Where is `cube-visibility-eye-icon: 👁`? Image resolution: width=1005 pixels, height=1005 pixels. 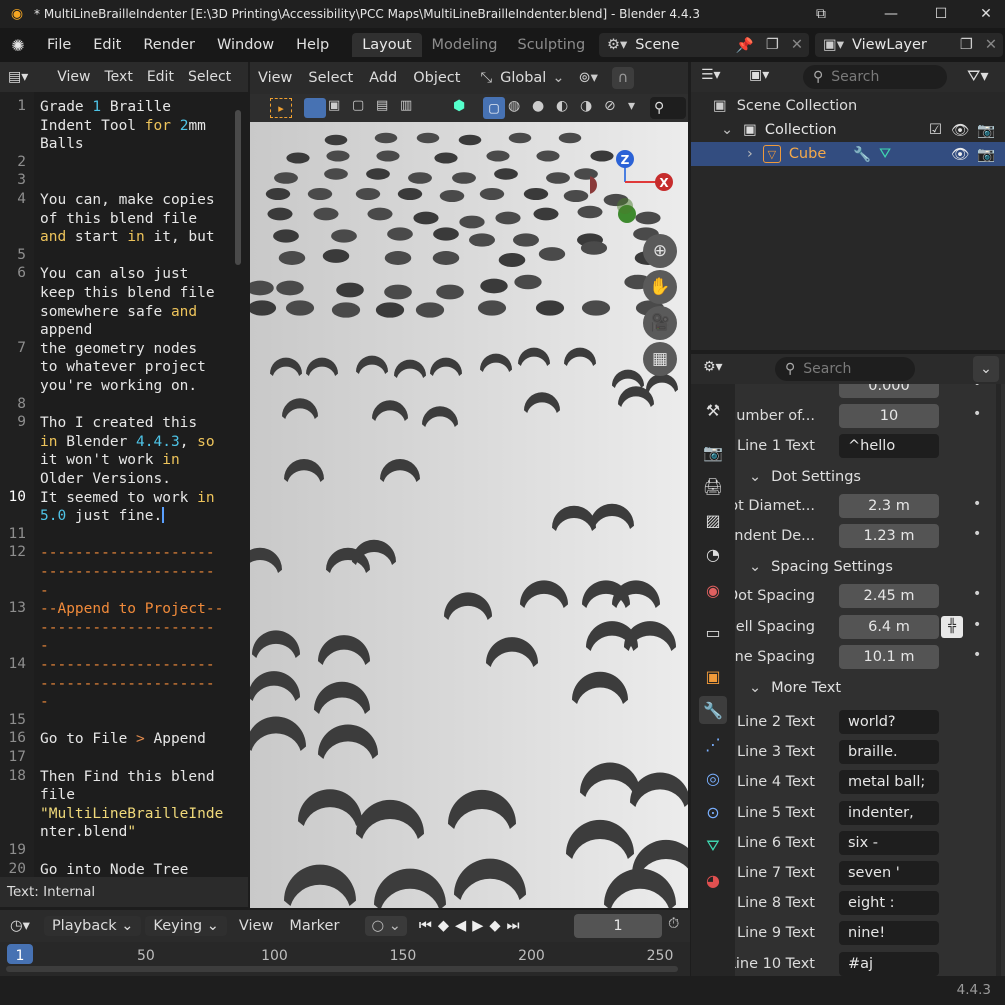 cube-visibility-eye-icon: 👁 is located at coordinates (960, 154).